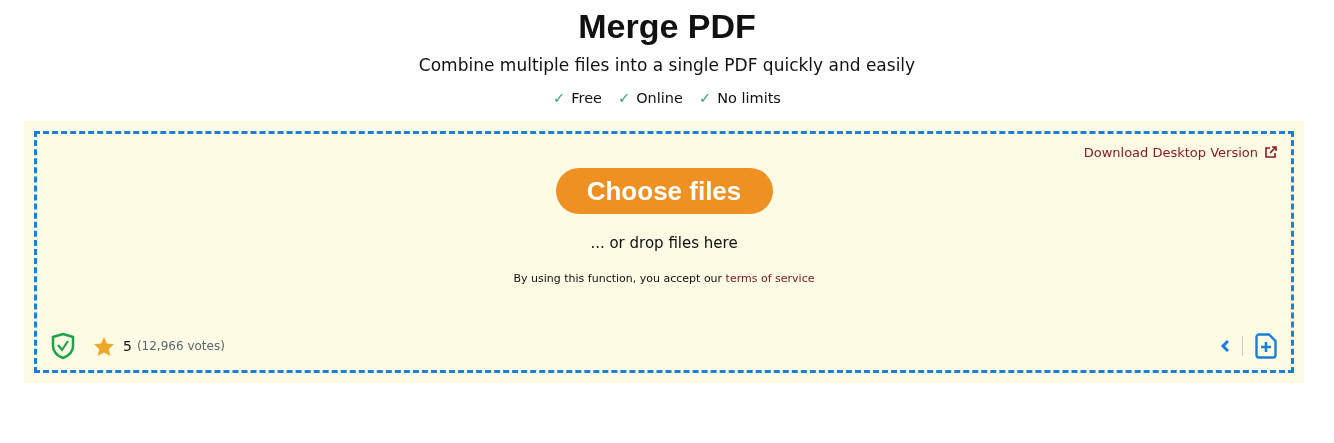 This screenshot has height=443, width=1334. What do you see at coordinates (667, 65) in the screenshot?
I see `subtitle: Combine multiple files into a single PDF quickly and easily` at bounding box center [667, 65].